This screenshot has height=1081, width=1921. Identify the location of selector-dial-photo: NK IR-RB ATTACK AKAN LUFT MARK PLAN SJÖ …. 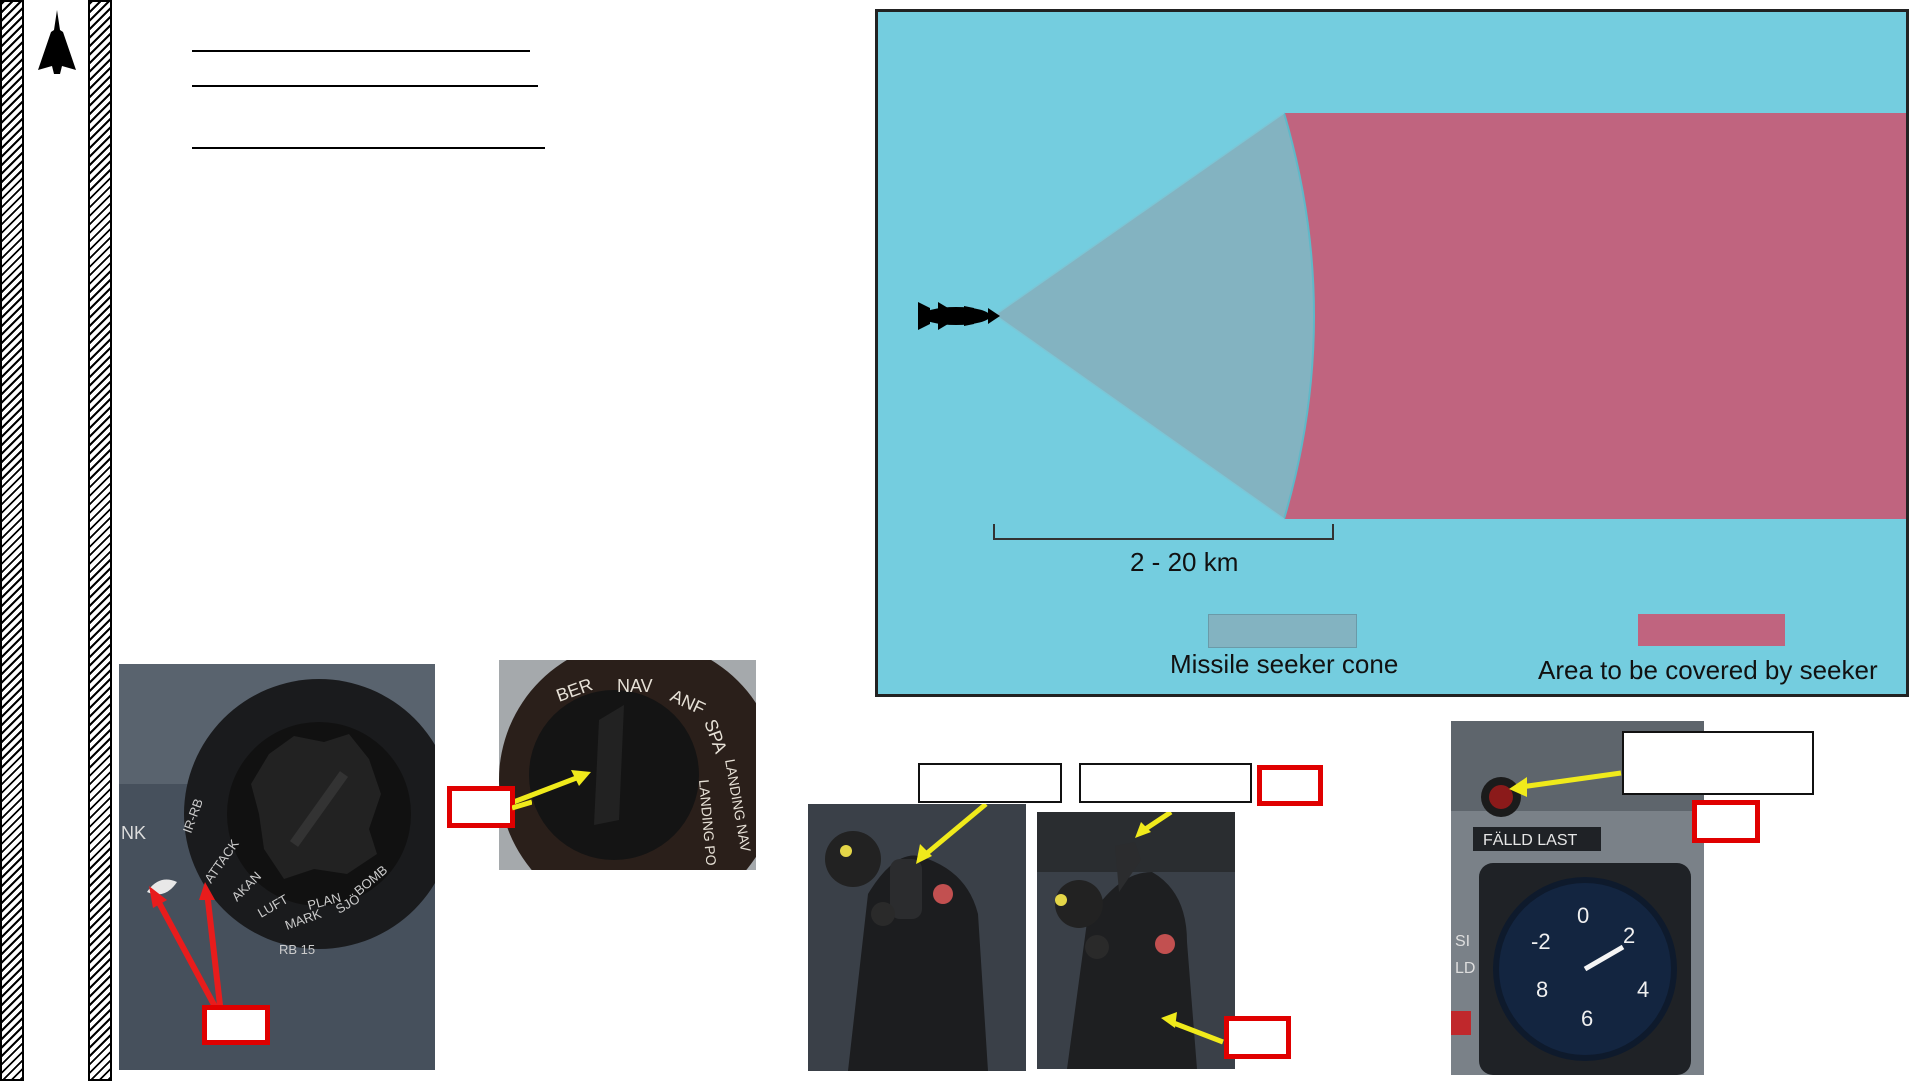
(277, 867).